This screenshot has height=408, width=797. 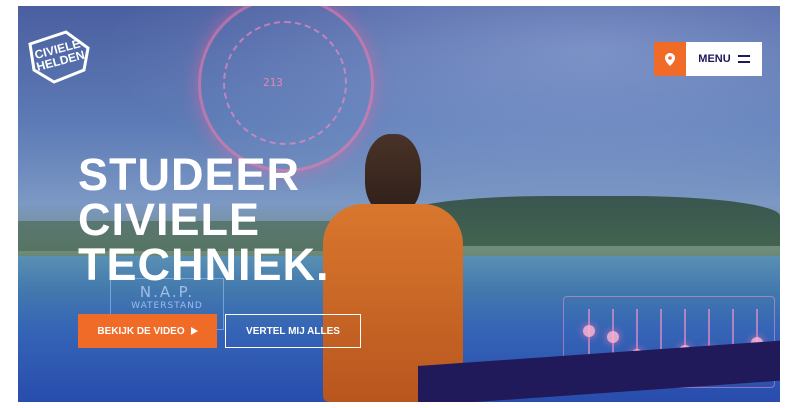 I want to click on watch-video-button: BEKIJK DE VIDEO, so click(x=147, y=331).